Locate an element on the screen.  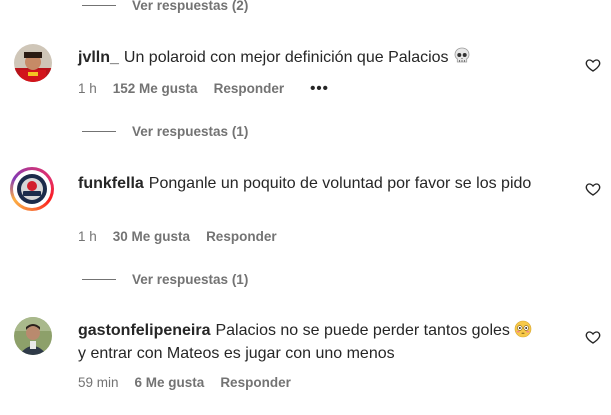
likes-count-button: 6 Me gusta is located at coordinates (170, 382).